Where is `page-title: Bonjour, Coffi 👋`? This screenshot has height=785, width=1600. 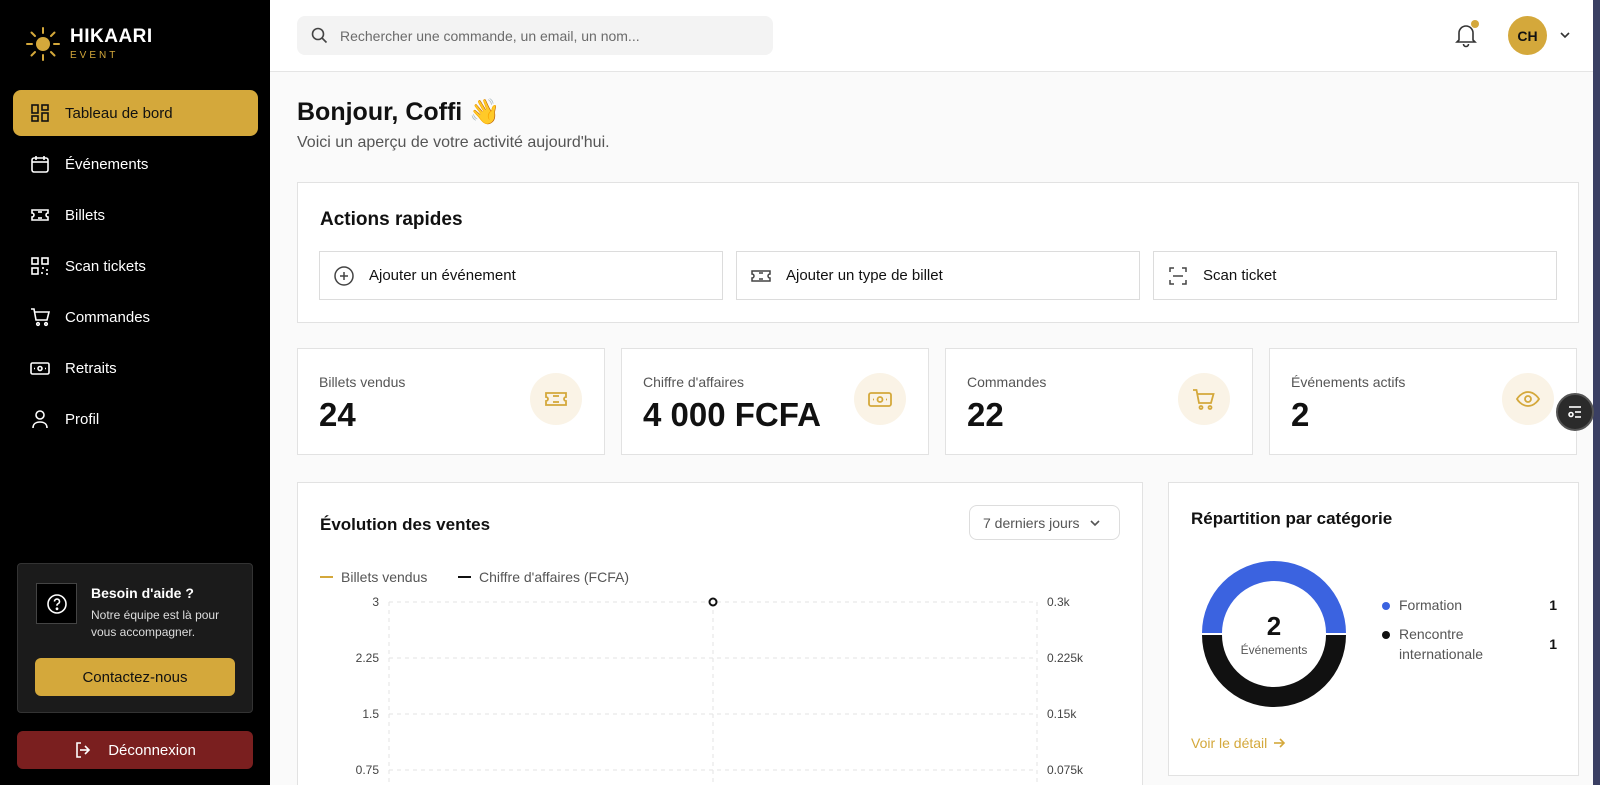 page-title: Bonjour, Coffi 👋 is located at coordinates (399, 112).